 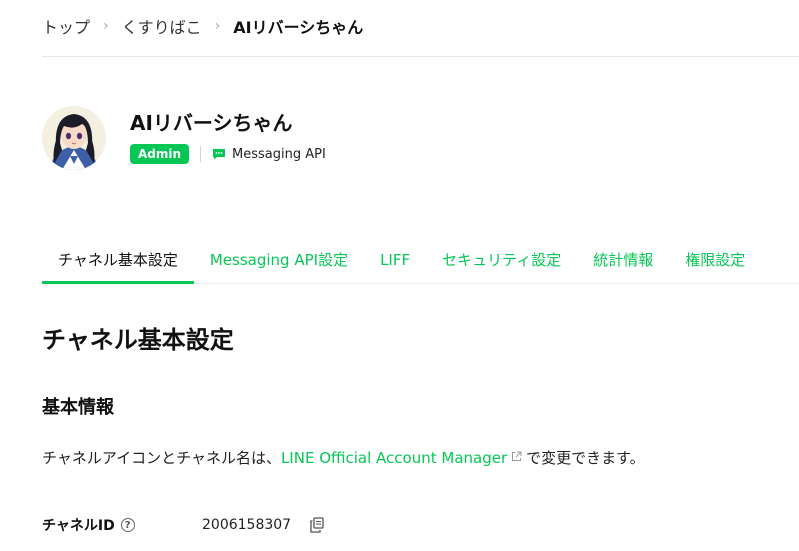 I want to click on tab-statistics: 統計情報, so click(x=623, y=262).